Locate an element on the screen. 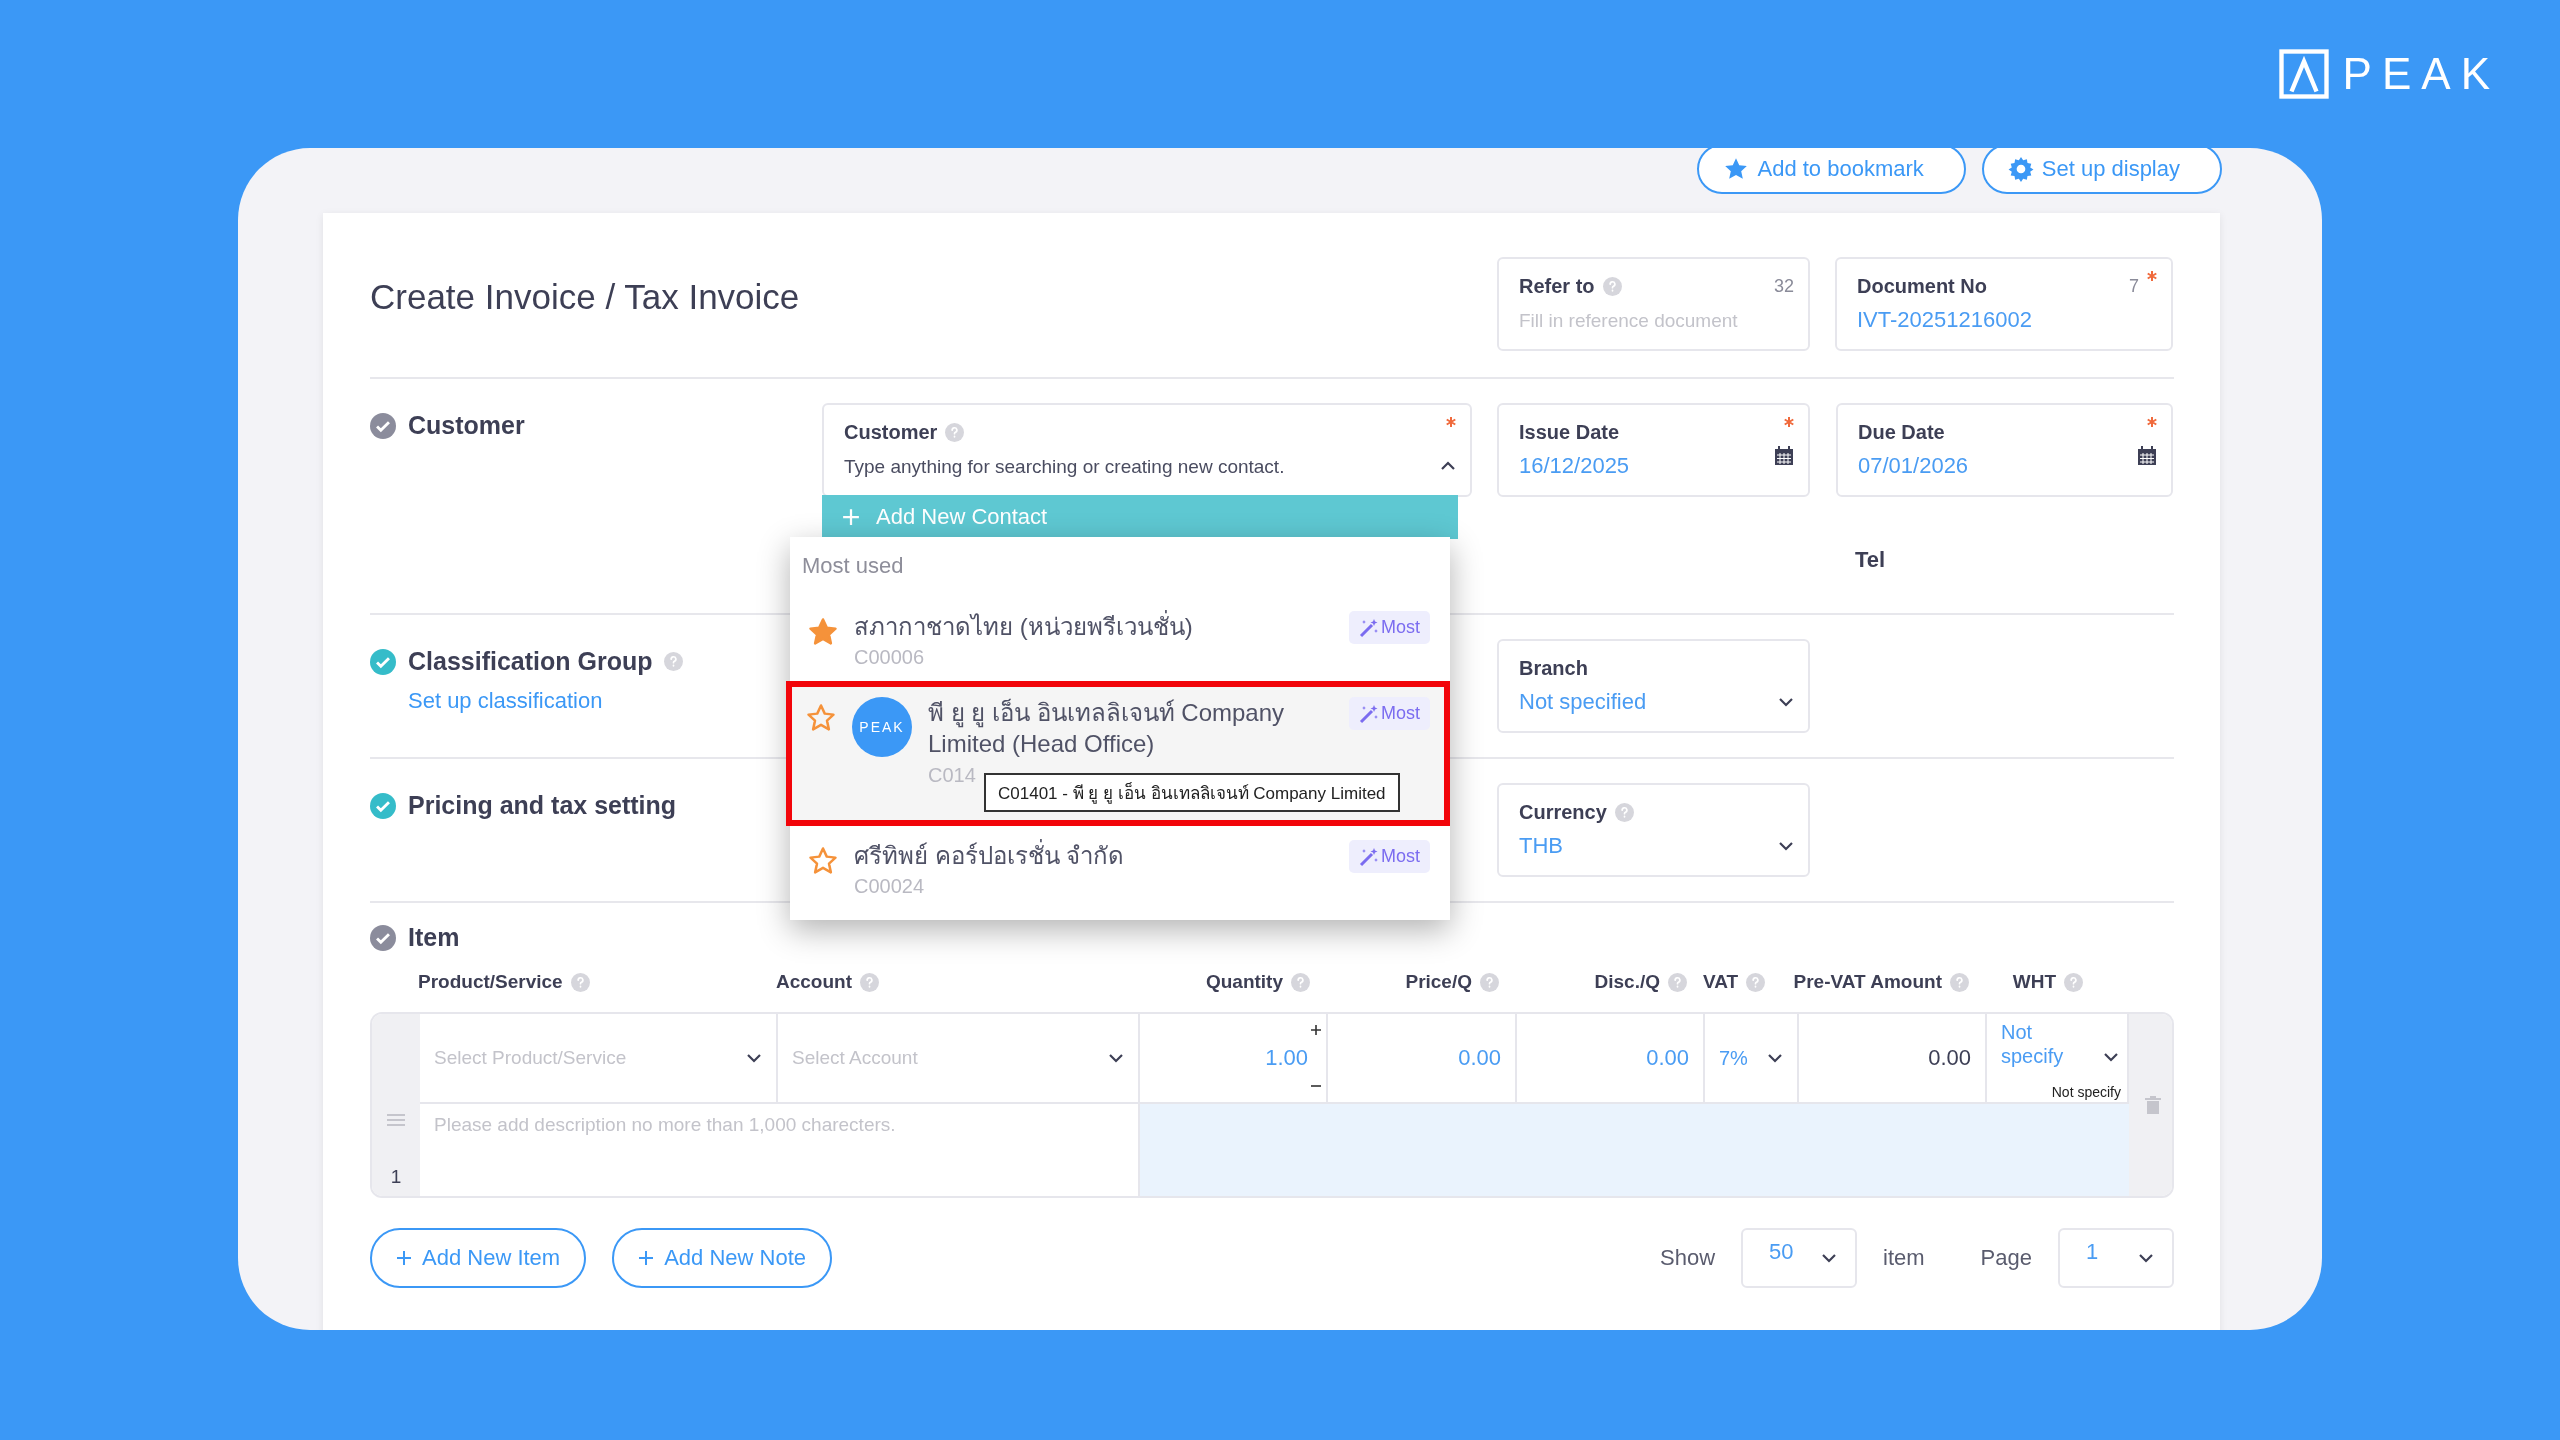 This screenshot has height=1440, width=2560. field-label: Currency is located at coordinates (1563, 812).